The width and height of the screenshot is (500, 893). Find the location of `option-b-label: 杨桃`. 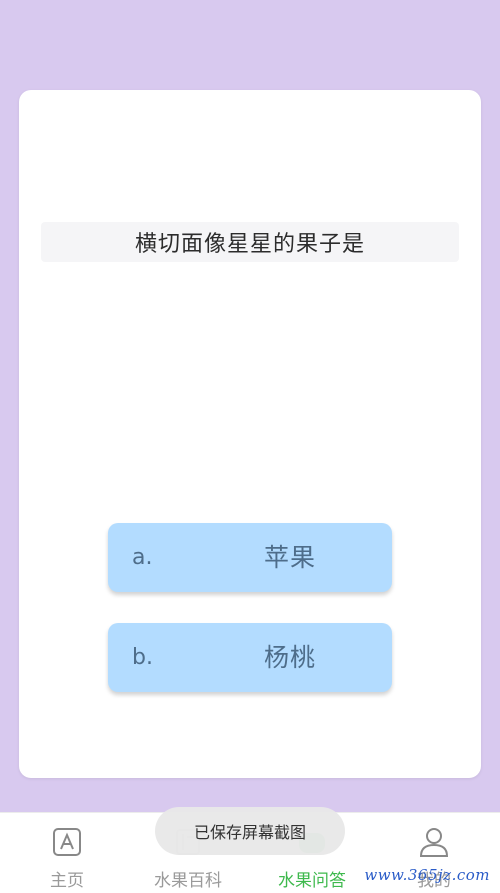

option-b-label: 杨桃 is located at coordinates (289, 657).